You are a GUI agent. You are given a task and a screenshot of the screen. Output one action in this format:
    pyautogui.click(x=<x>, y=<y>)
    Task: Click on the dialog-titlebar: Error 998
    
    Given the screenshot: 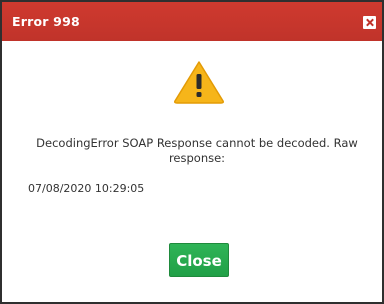 What is the action you would take?
    pyautogui.click(x=192, y=21)
    